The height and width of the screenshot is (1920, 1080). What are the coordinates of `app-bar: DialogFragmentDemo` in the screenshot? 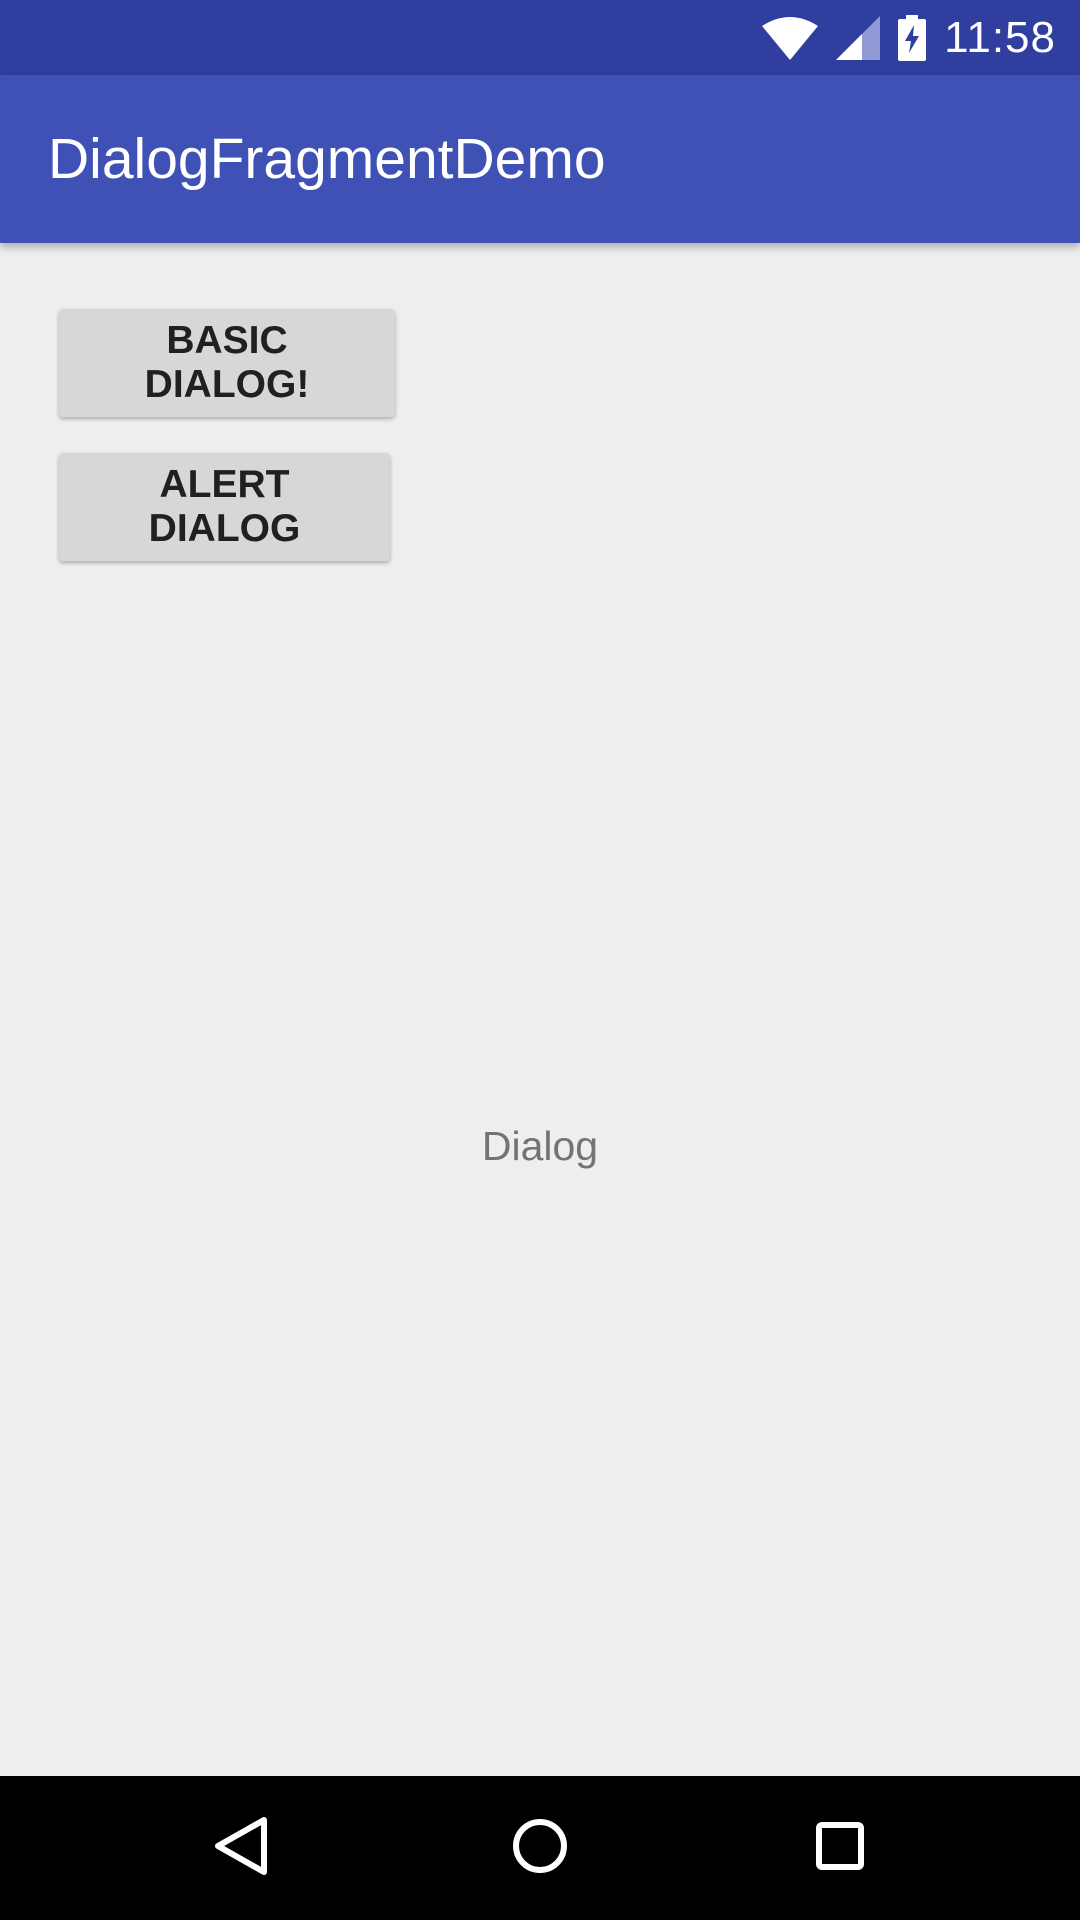 It's located at (540, 159).